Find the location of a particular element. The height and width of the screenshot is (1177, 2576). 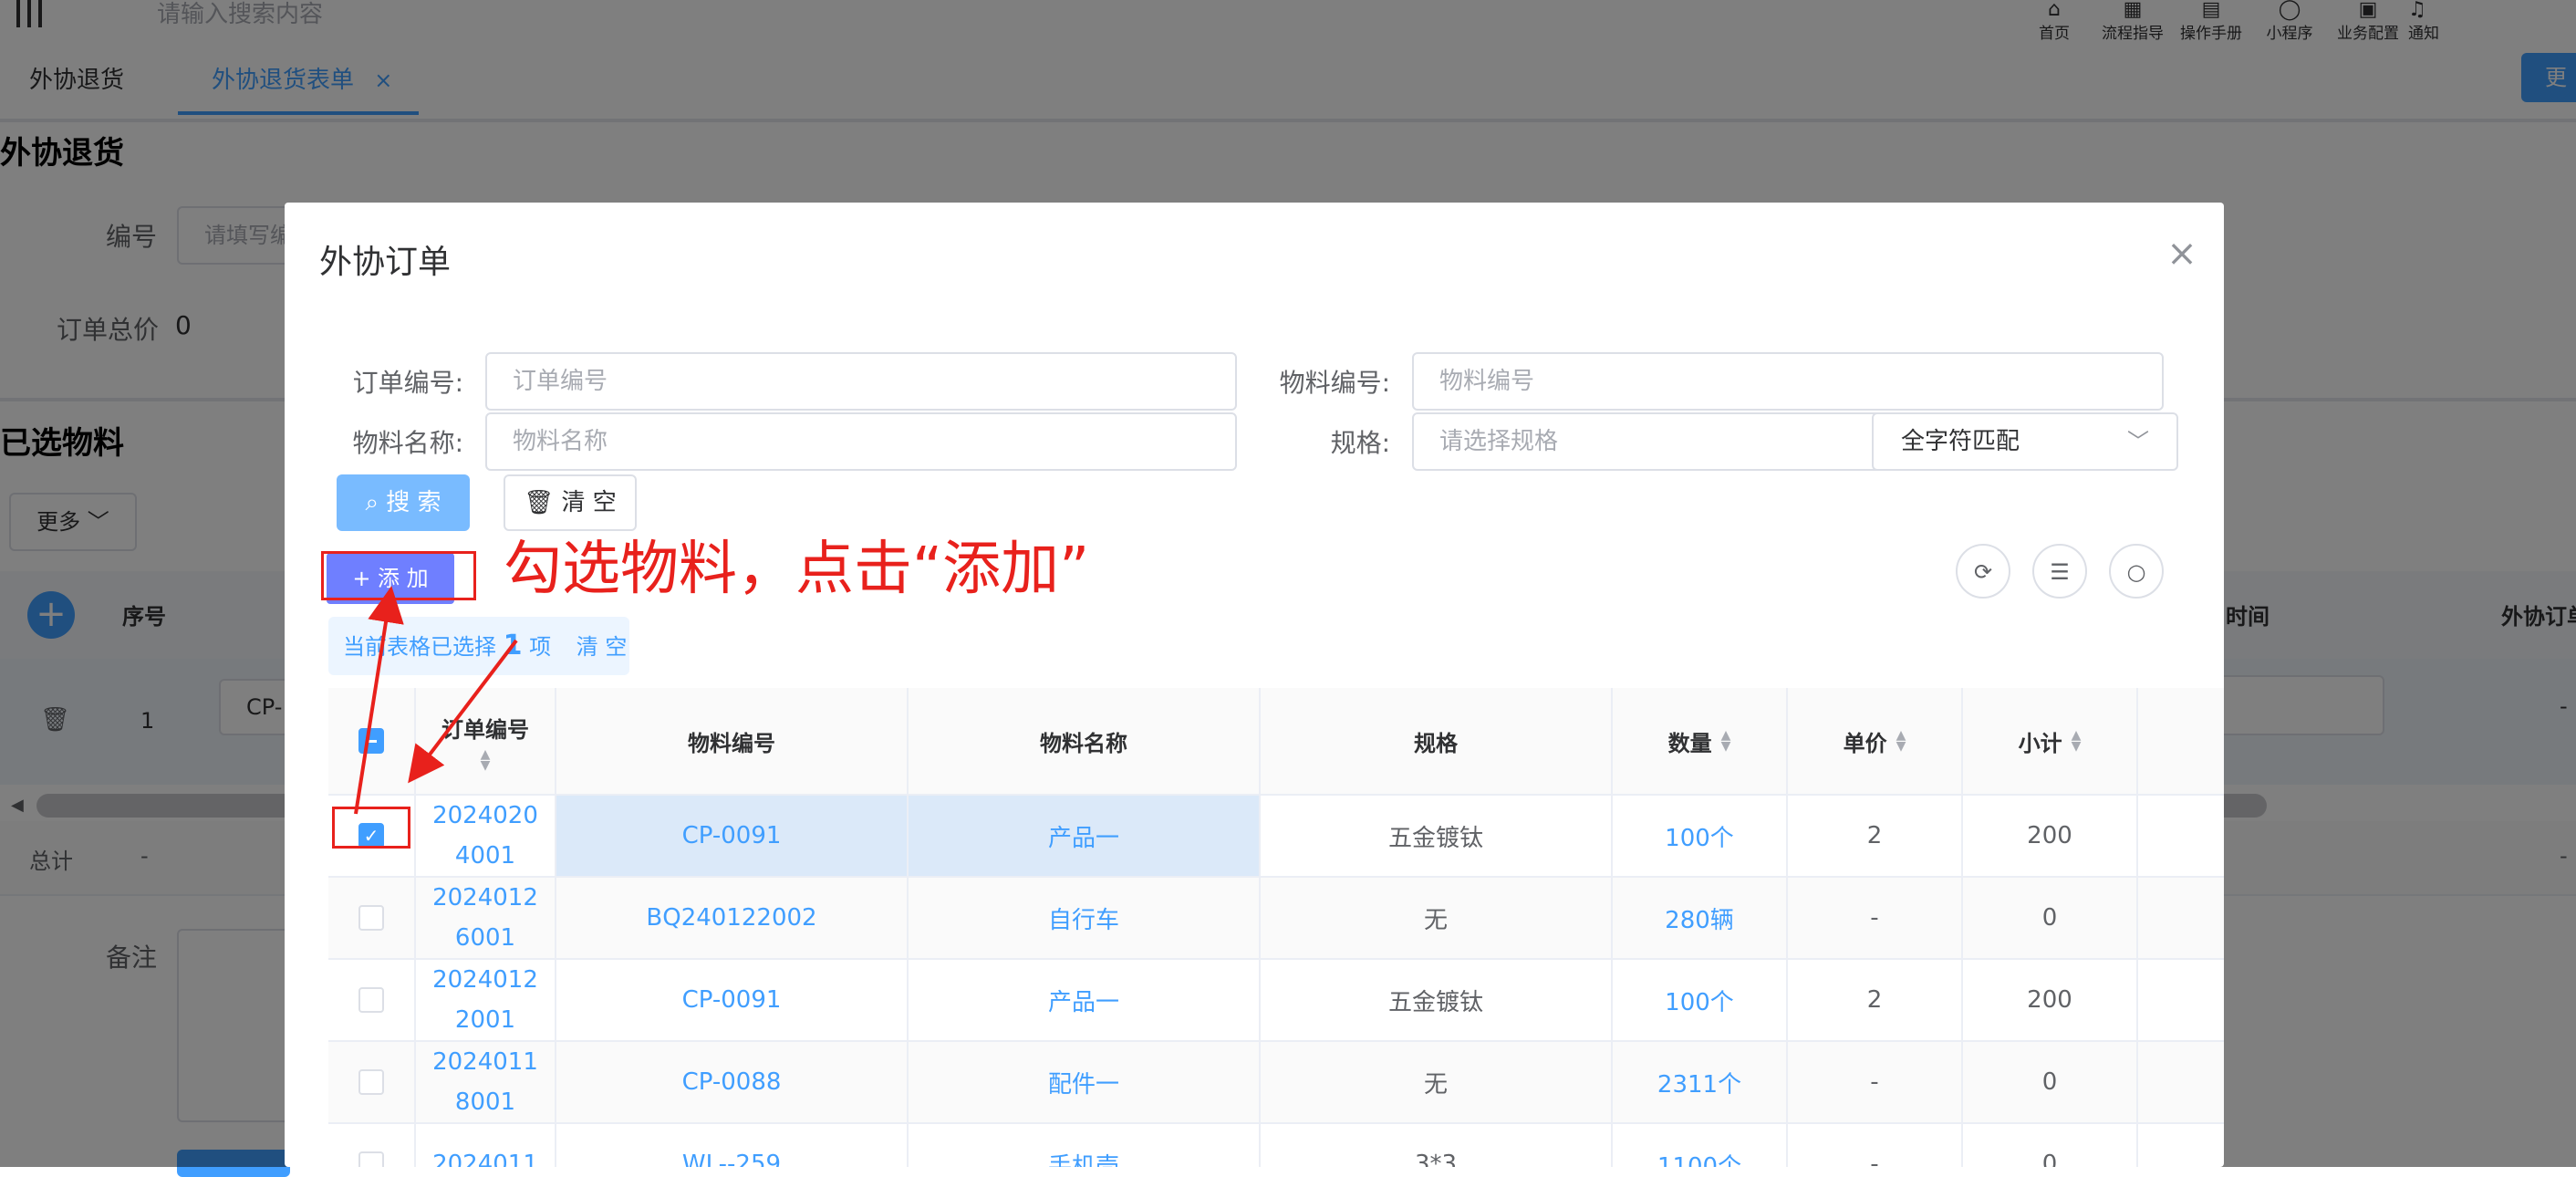

clear-button: 🗑 清 空 is located at coordinates (570, 502).